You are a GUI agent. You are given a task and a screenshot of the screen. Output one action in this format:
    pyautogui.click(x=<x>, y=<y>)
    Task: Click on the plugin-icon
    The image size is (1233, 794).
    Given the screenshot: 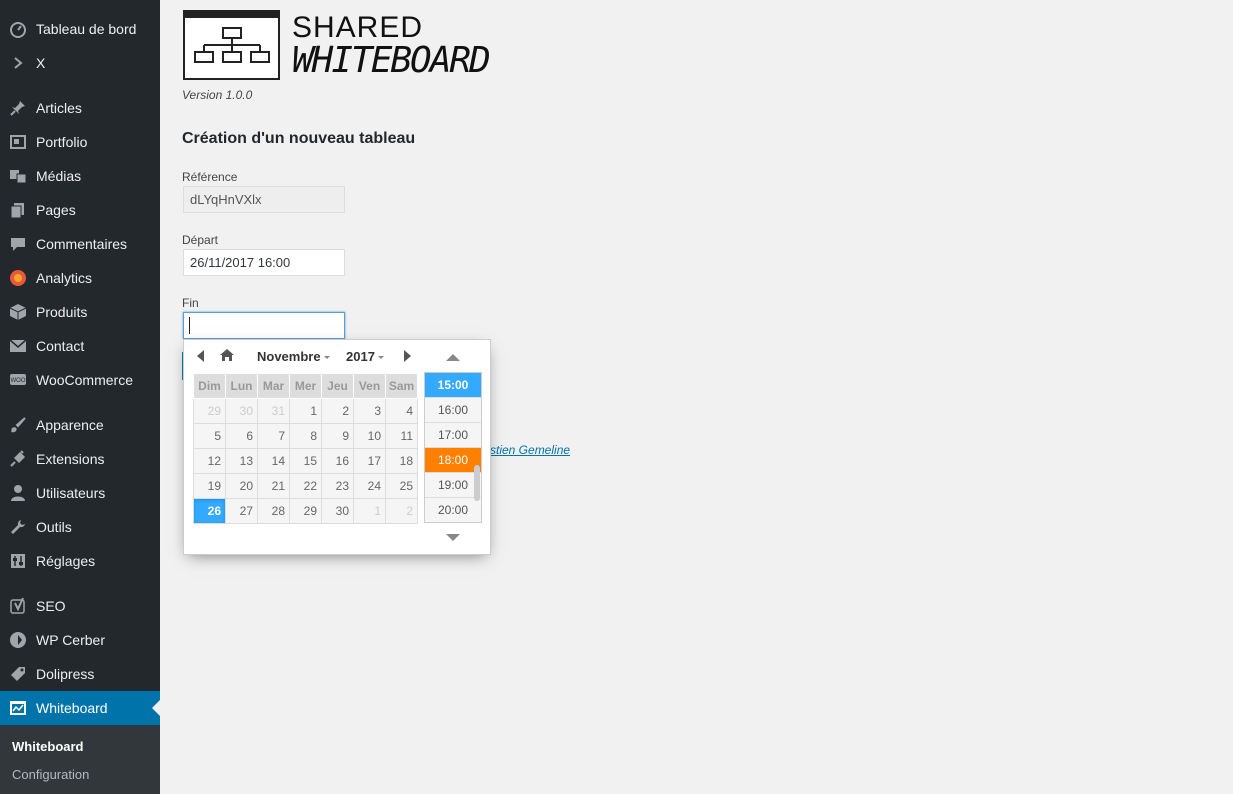 What is the action you would take?
    pyautogui.click(x=18, y=459)
    